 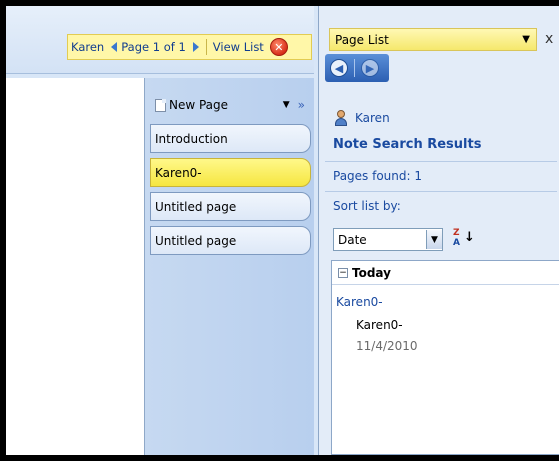 What do you see at coordinates (445, 273) in the screenshot?
I see `result-group-header: − Today` at bounding box center [445, 273].